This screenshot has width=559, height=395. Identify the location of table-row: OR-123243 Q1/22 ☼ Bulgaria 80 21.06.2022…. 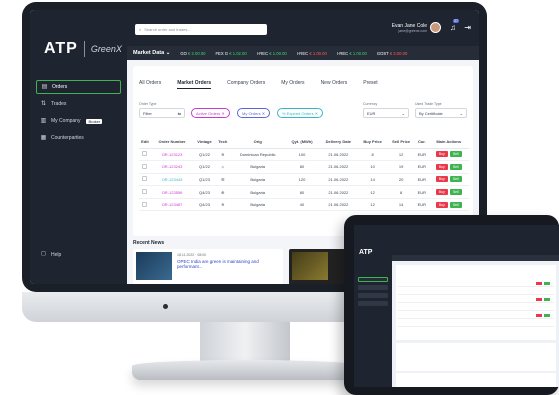
(304, 167).